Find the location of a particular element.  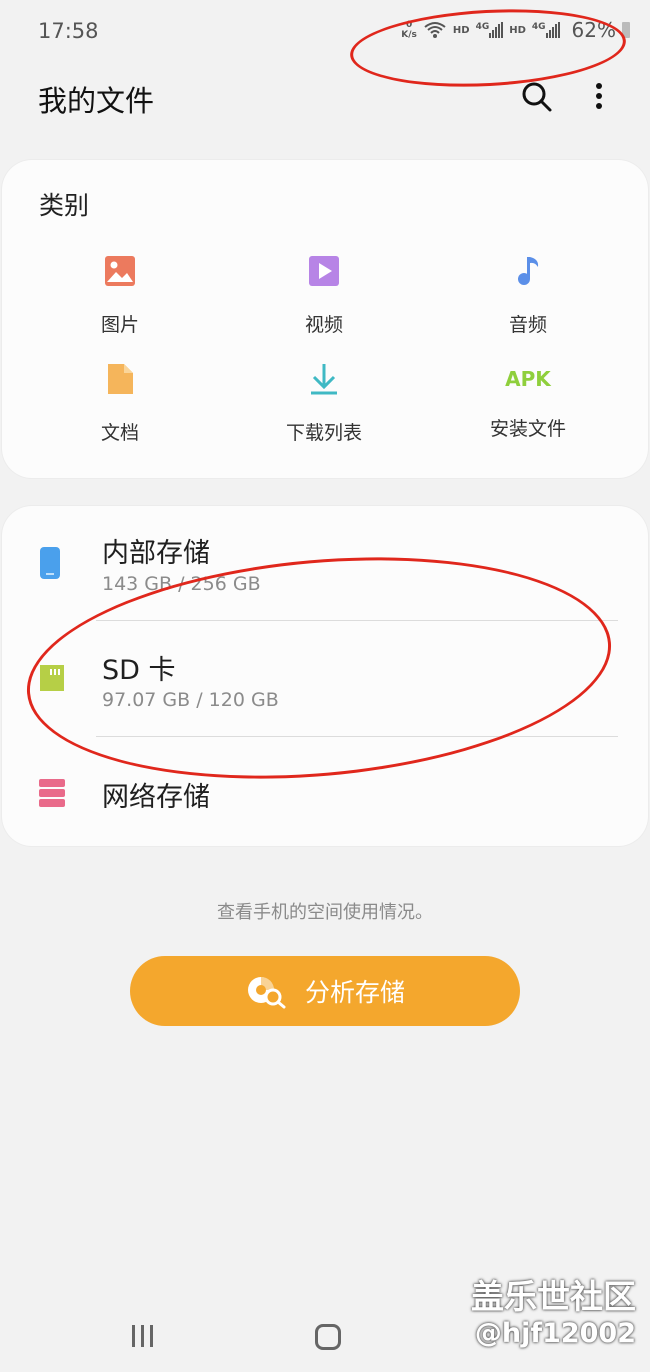

storage-internal-usage: 143 GB / 256 GB is located at coordinates (181, 584).